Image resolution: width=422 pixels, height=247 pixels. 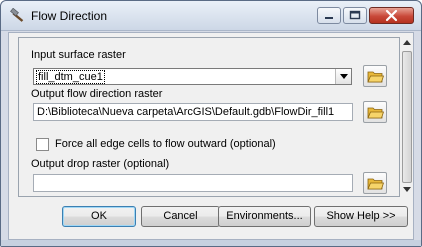 What do you see at coordinates (17, 15) in the screenshot?
I see `hammer-icon` at bounding box center [17, 15].